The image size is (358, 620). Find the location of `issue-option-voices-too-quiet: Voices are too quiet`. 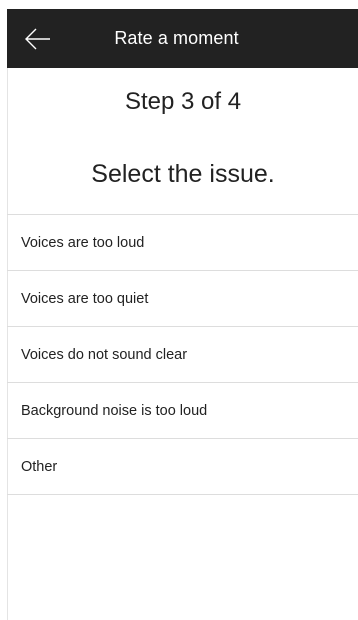

issue-option-voices-too-quiet: Voices are too quiet is located at coordinates (182, 299).